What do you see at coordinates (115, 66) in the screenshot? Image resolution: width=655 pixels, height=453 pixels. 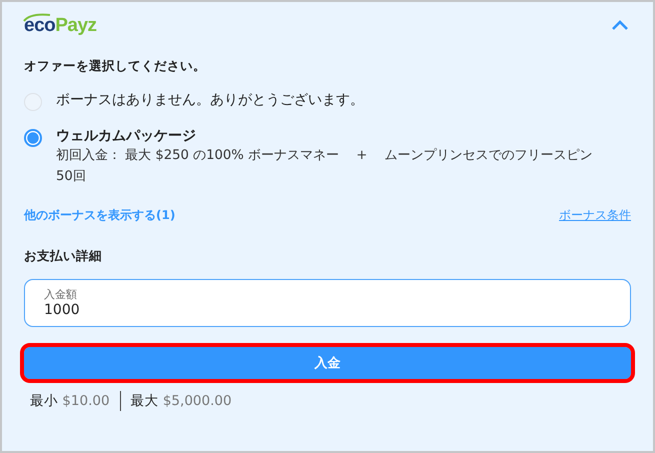 I see `offer-prompt: オファーを選択してください。` at bounding box center [115, 66].